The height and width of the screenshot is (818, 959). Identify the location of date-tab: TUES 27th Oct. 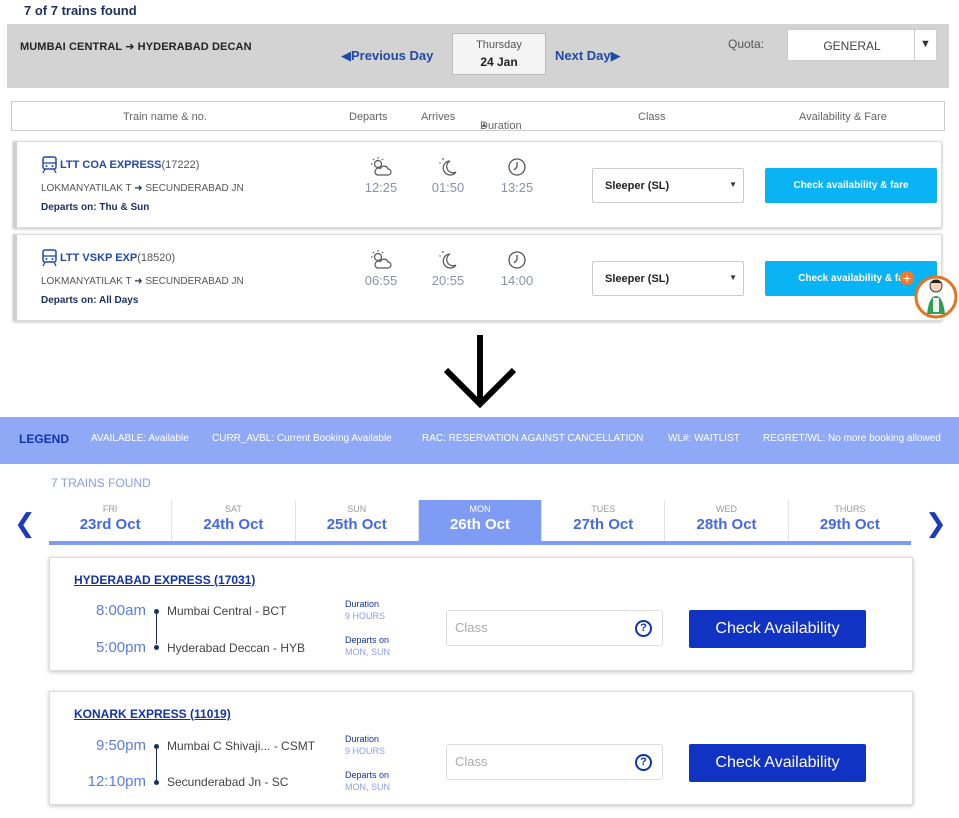
(604, 520).